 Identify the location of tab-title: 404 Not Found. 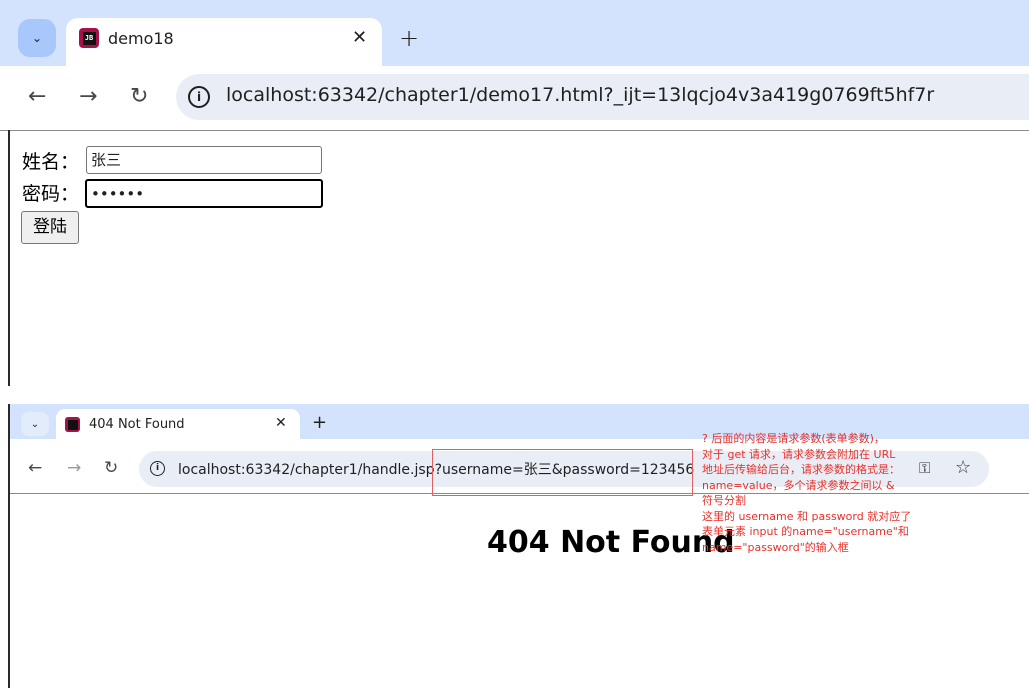
(137, 424).